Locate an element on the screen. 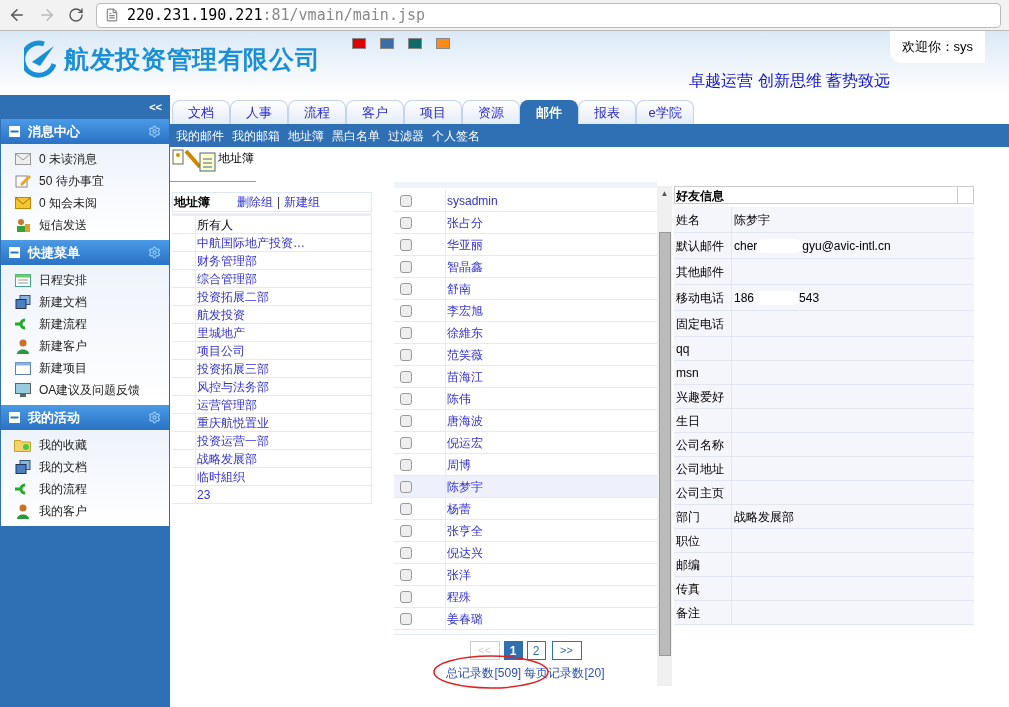 Image resolution: width=1009 pixels, height=707 pixels. contact-row: 周博 is located at coordinates (525, 465).